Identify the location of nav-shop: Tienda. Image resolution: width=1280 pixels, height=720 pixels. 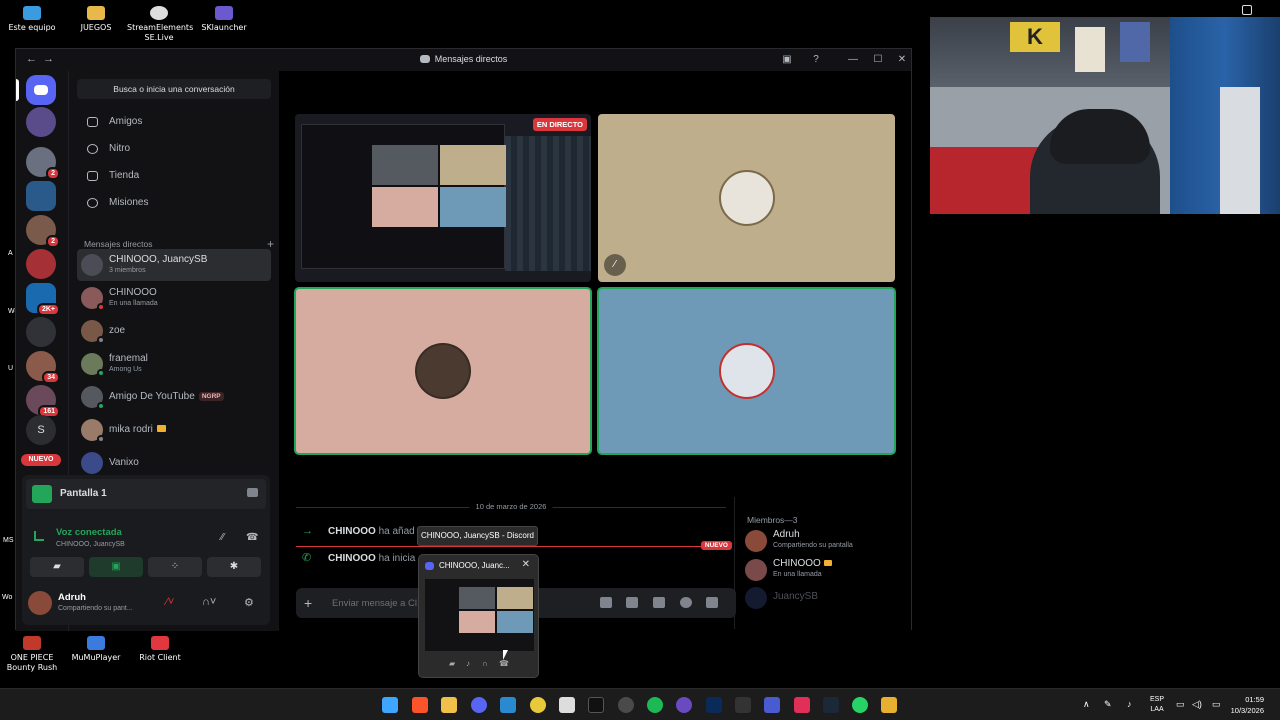
(174, 176).